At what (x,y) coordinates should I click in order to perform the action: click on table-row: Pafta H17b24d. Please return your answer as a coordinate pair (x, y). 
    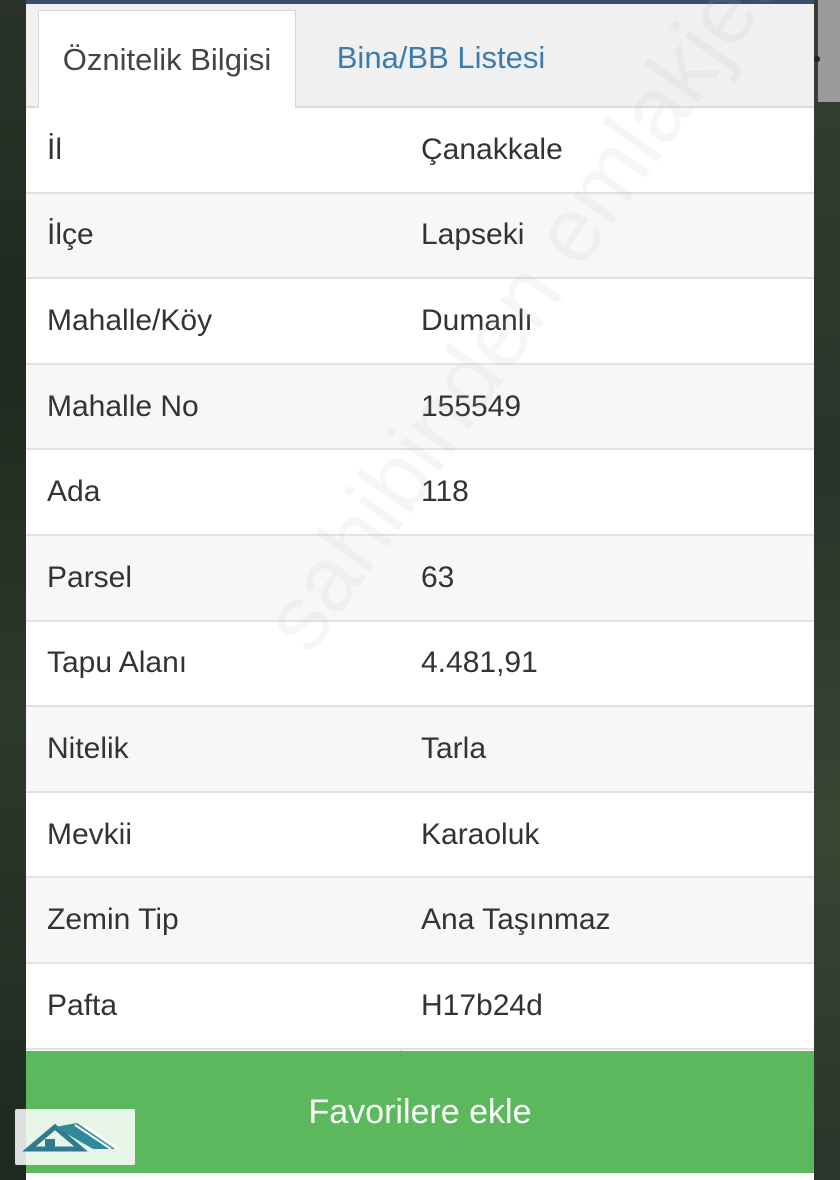
    Looking at the image, I should click on (420, 1007).